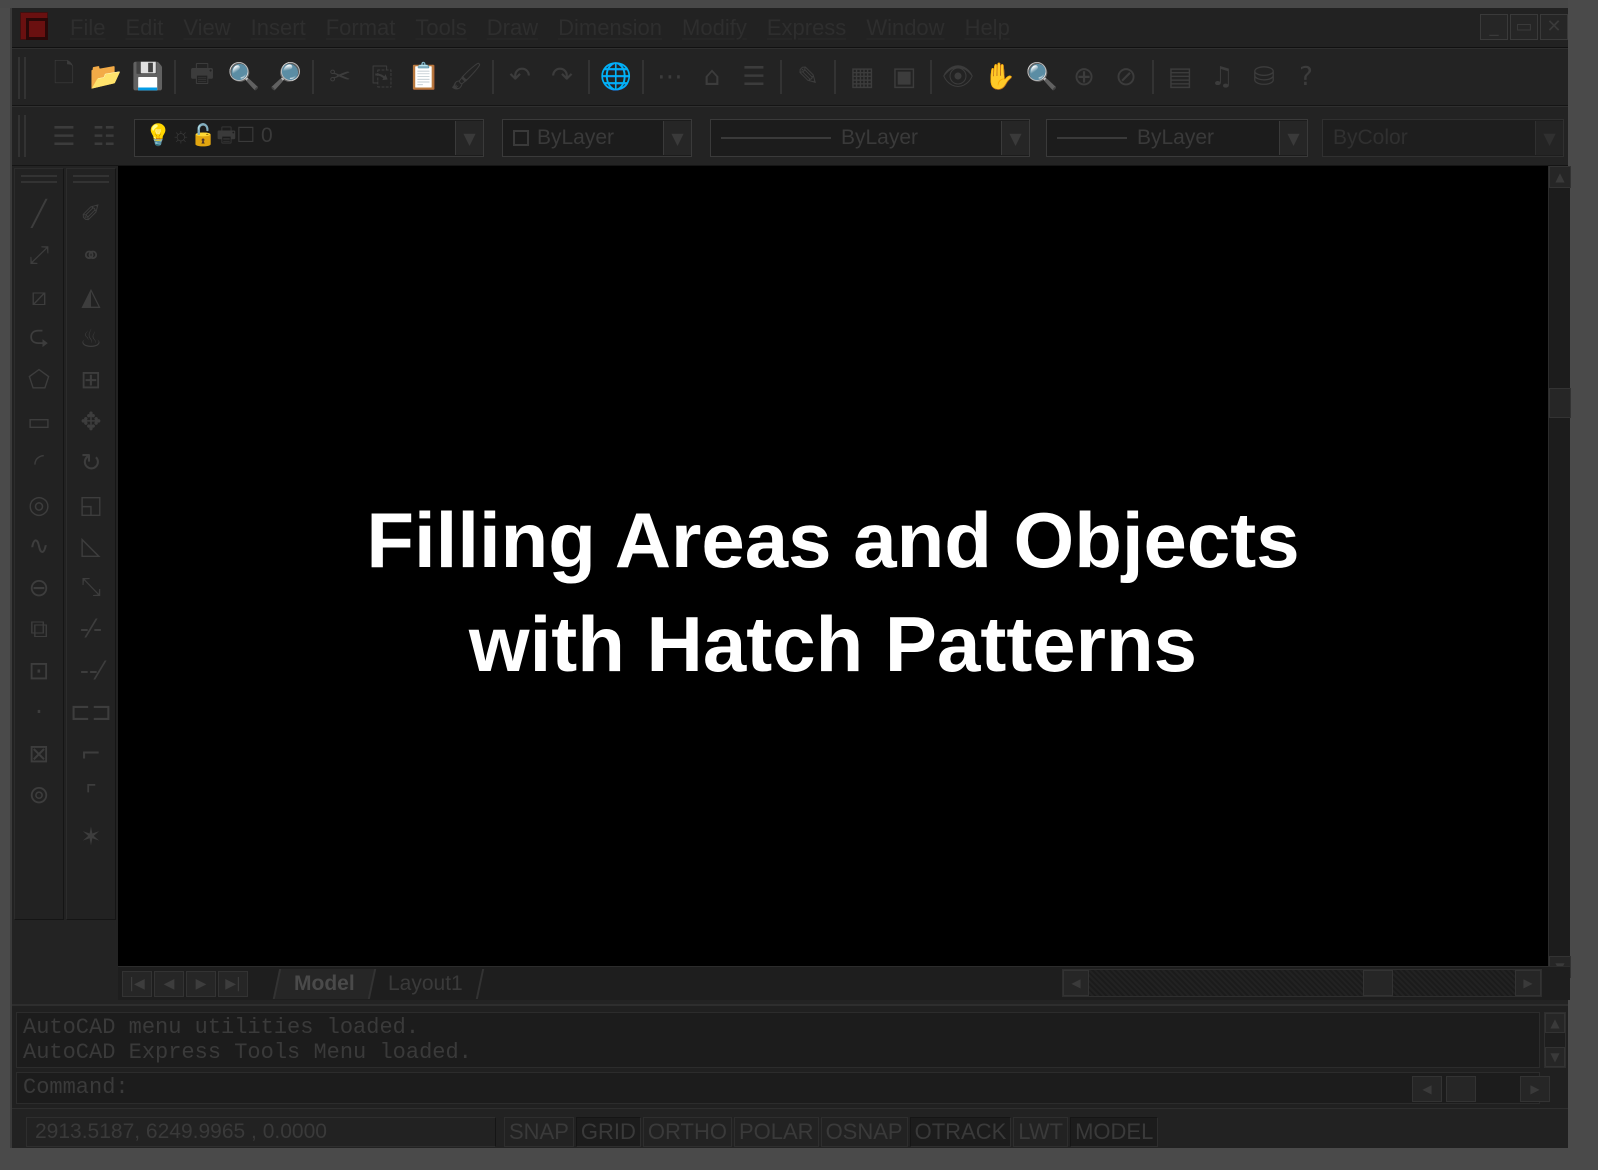 The image size is (1598, 1170). What do you see at coordinates (862, 77) in the screenshot?
I see `properties-icon: ▦` at bounding box center [862, 77].